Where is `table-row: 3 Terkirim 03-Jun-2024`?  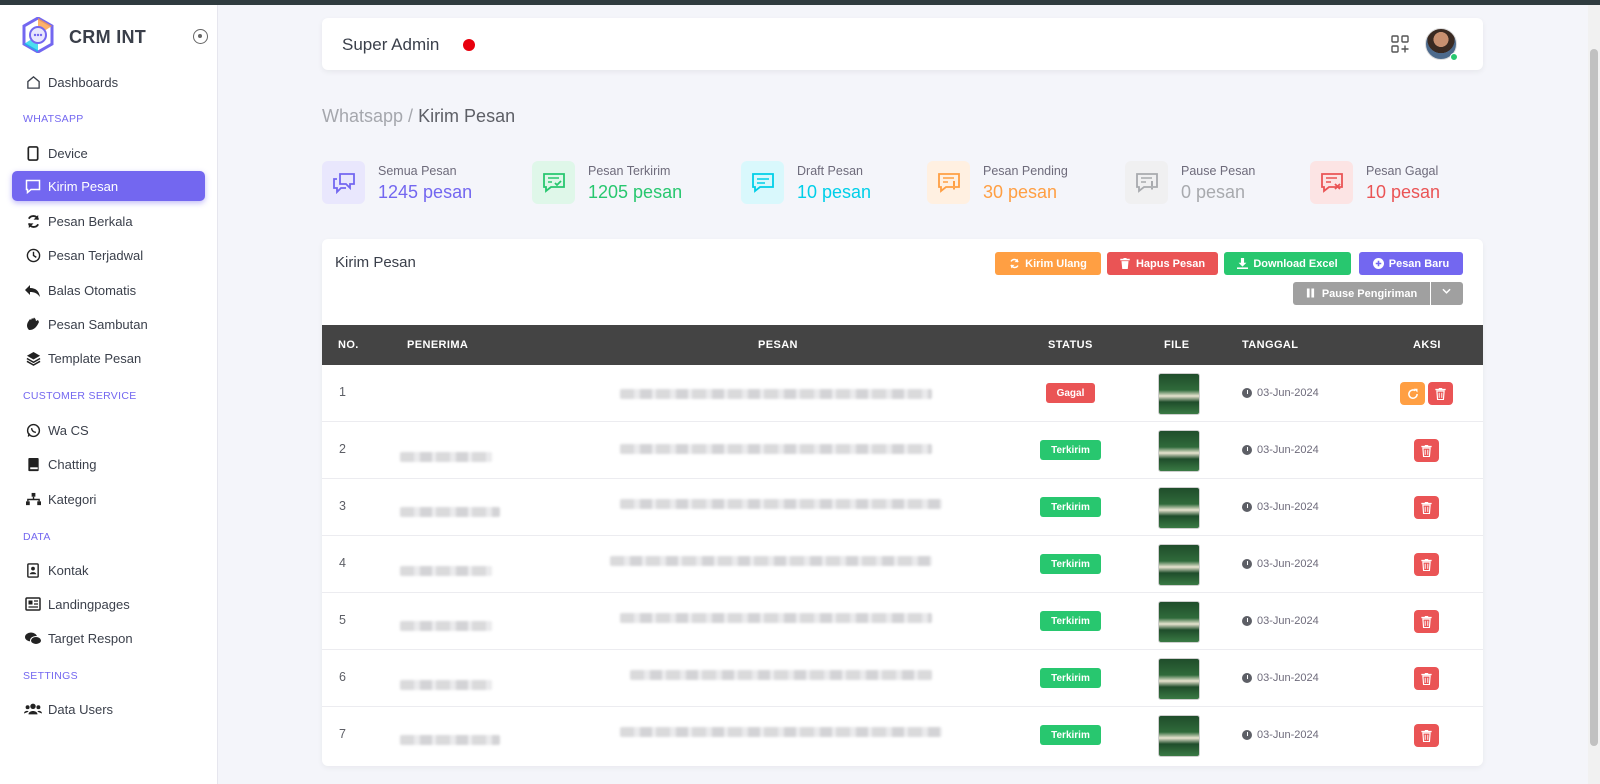 table-row: 3 Terkirim 03-Jun-2024 is located at coordinates (902, 507).